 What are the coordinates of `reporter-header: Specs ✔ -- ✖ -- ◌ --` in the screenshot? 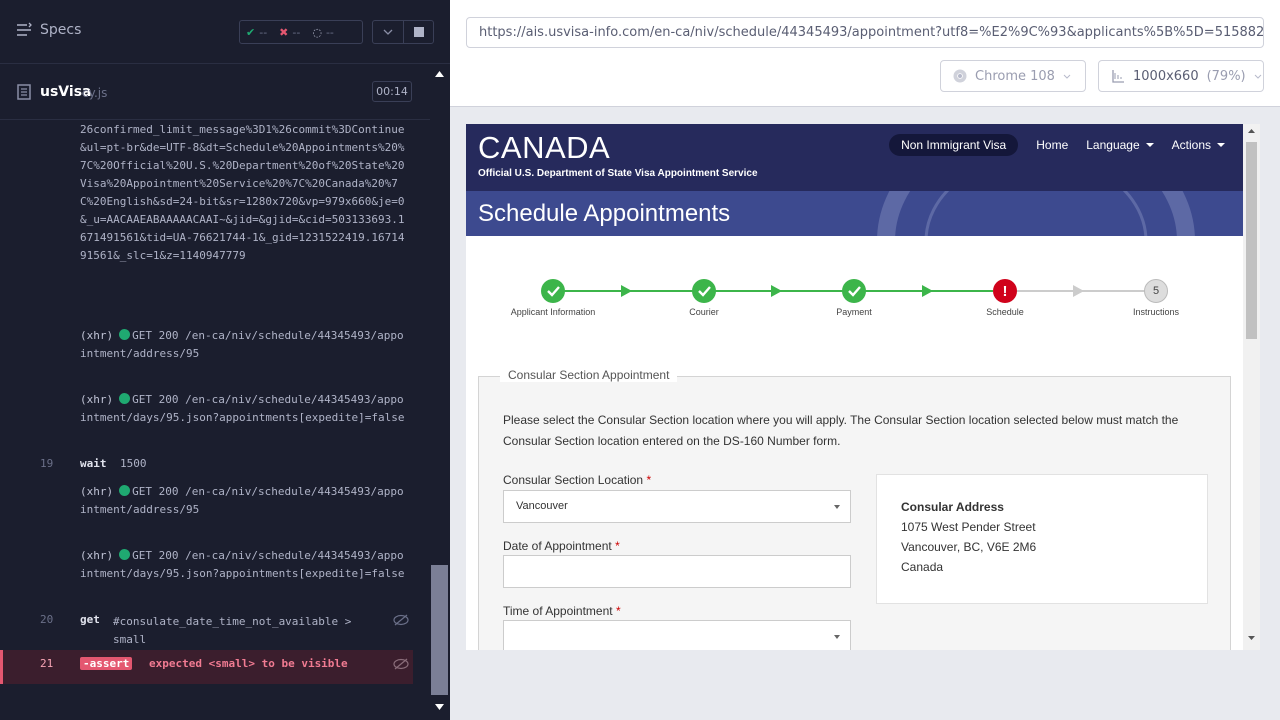 It's located at (225, 32).